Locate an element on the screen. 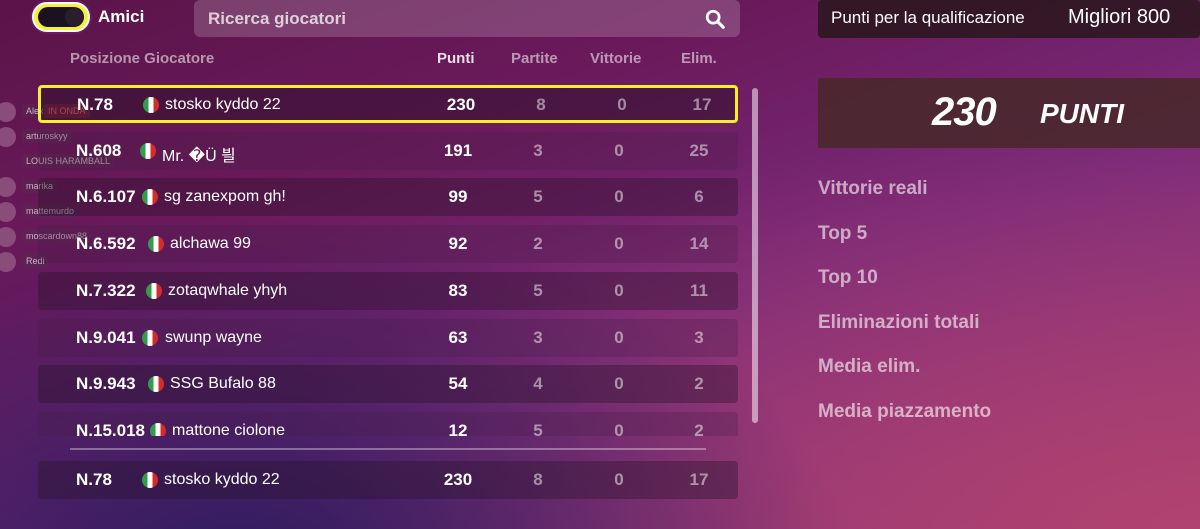  table-row: N.9.041 swunp wayne 63 3 0 3 is located at coordinates (388, 338).